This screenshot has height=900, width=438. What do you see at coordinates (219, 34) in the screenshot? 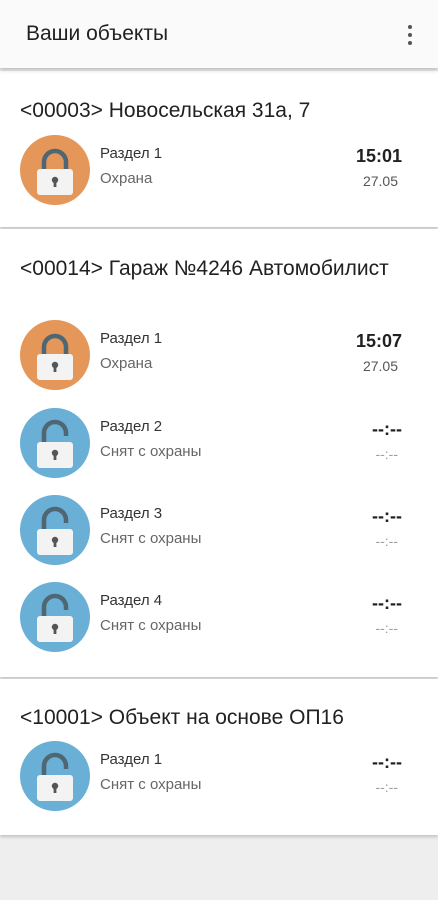
I see `app-bar: Ваши объекты` at bounding box center [219, 34].